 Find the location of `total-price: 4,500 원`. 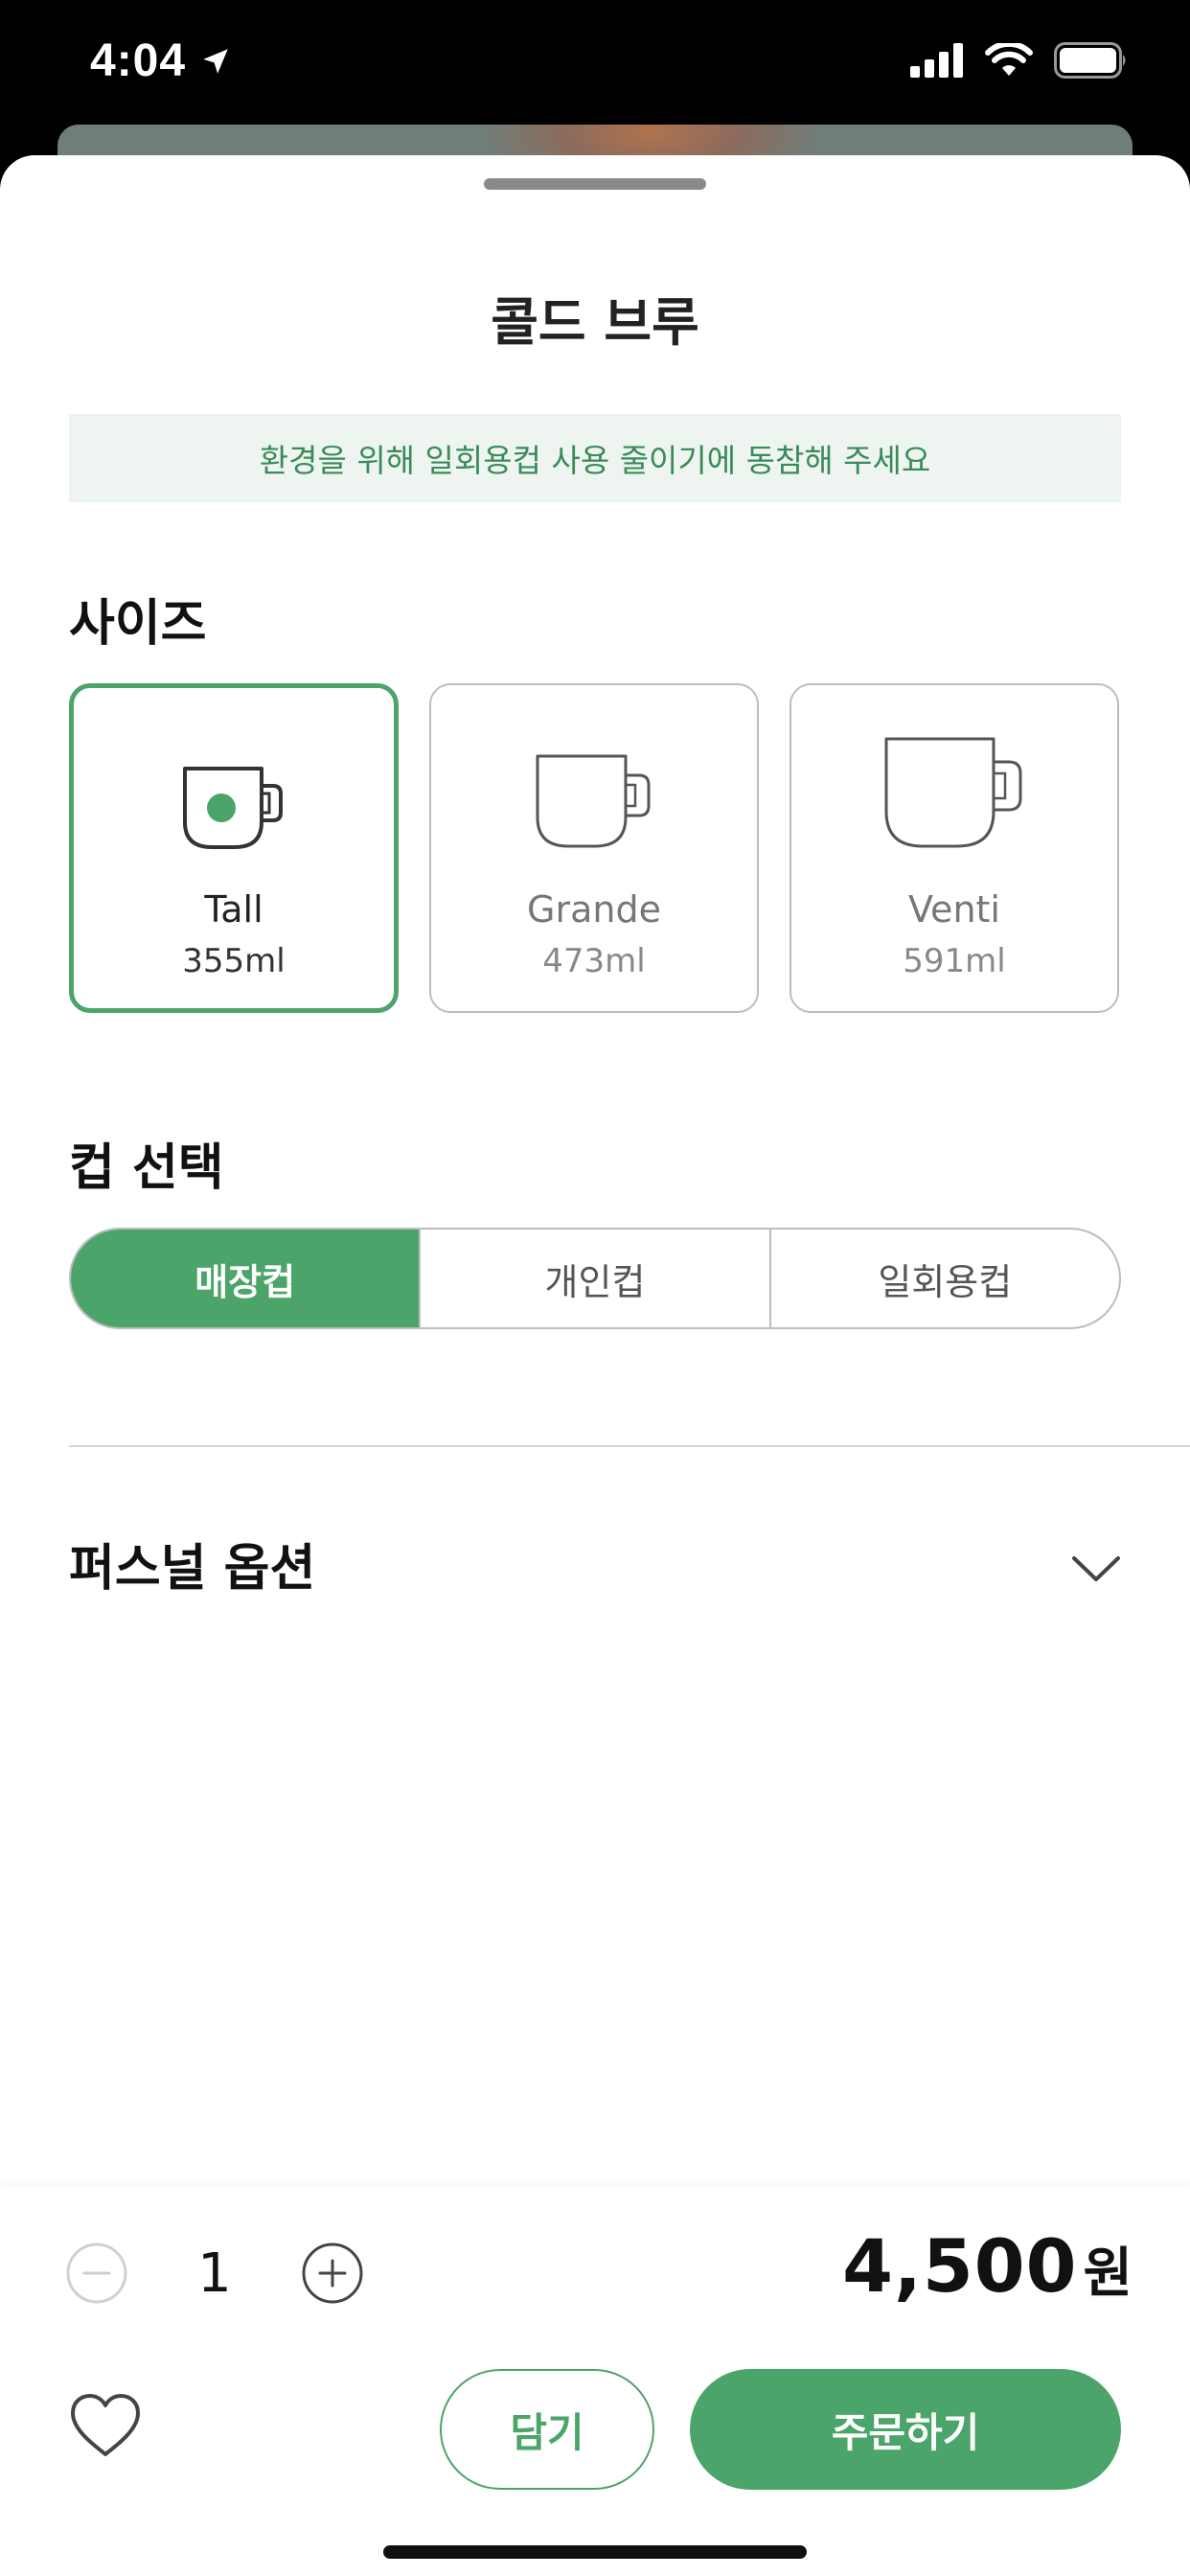

total-price: 4,500 원 is located at coordinates (987, 2266).